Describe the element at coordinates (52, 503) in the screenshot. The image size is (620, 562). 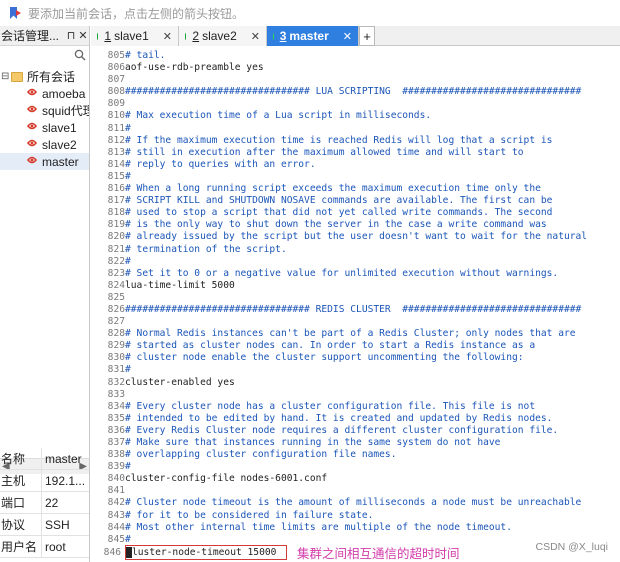
I see `property-value: 22` at that location.